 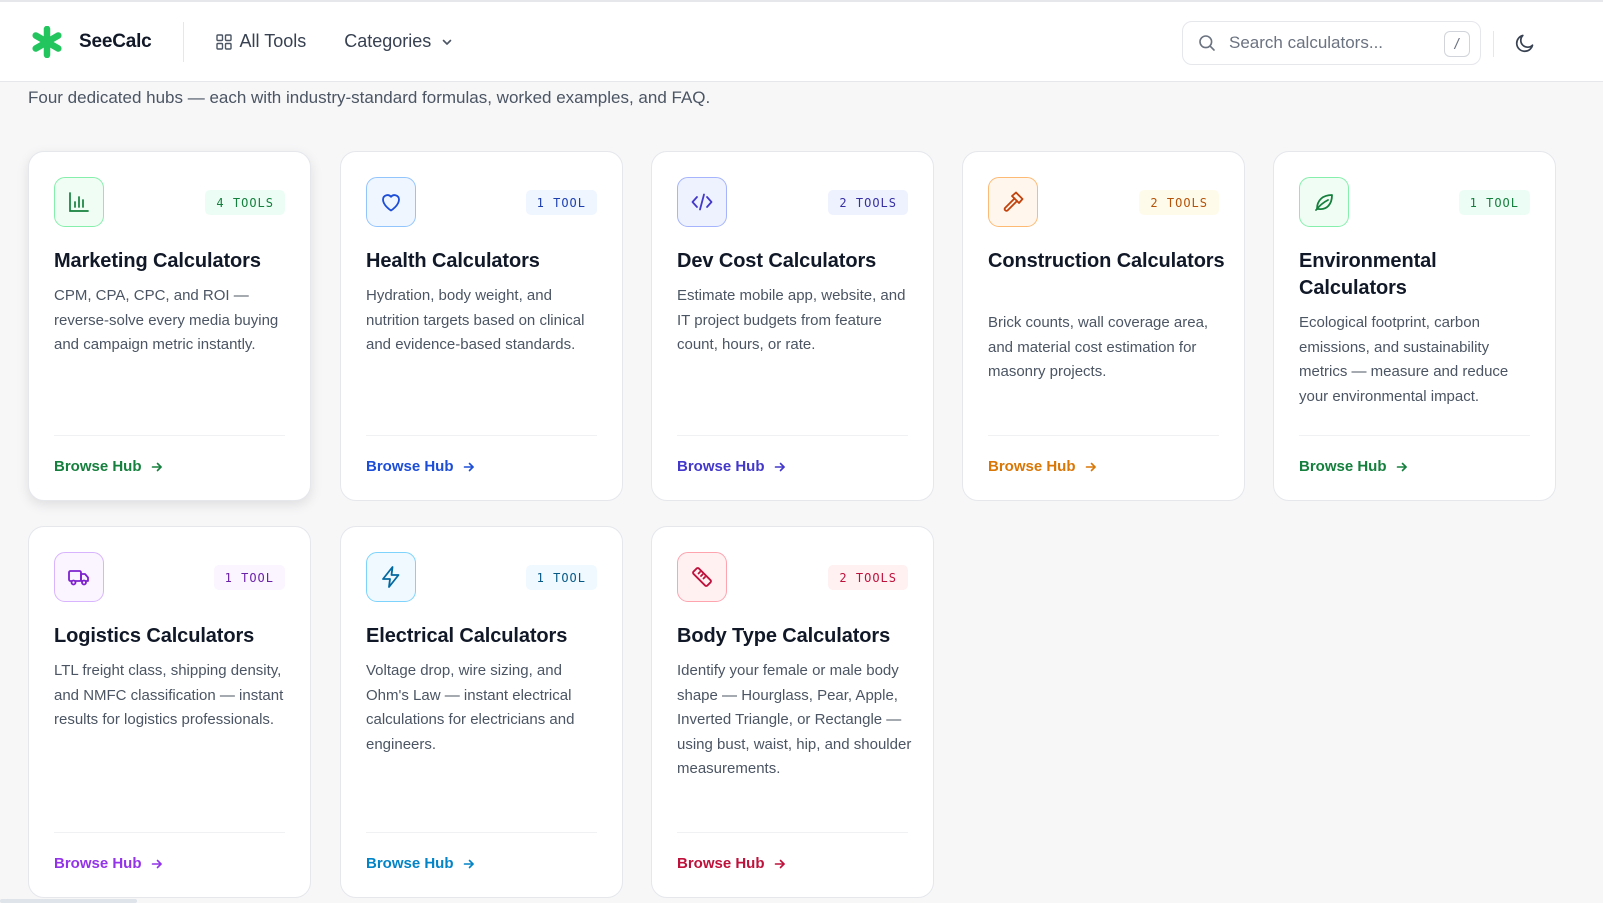 I want to click on hub-title: Body Type Calculators, so click(x=784, y=636).